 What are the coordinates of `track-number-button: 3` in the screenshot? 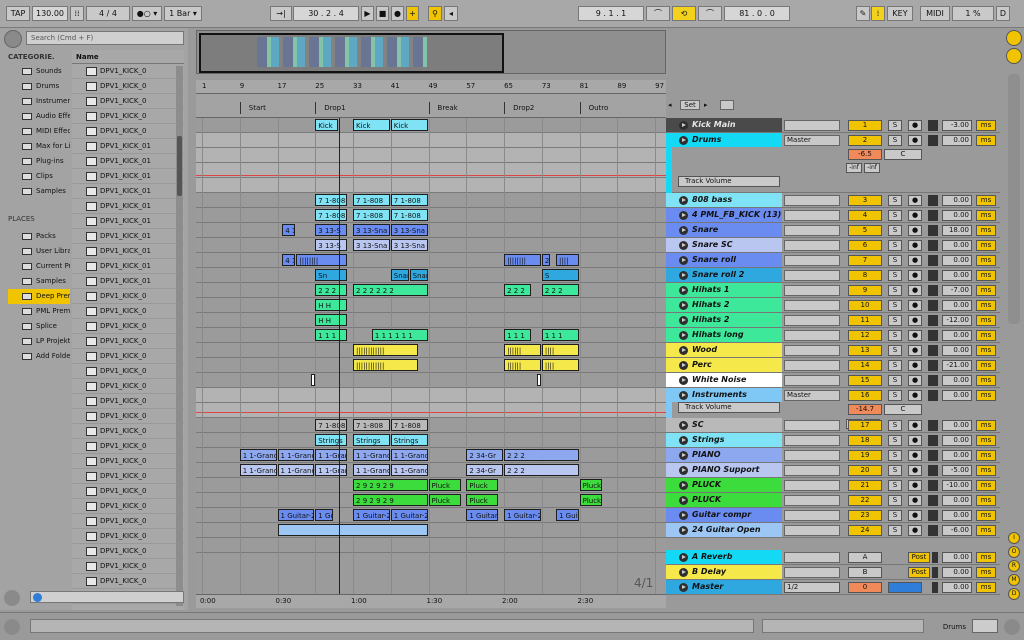 It's located at (865, 200).